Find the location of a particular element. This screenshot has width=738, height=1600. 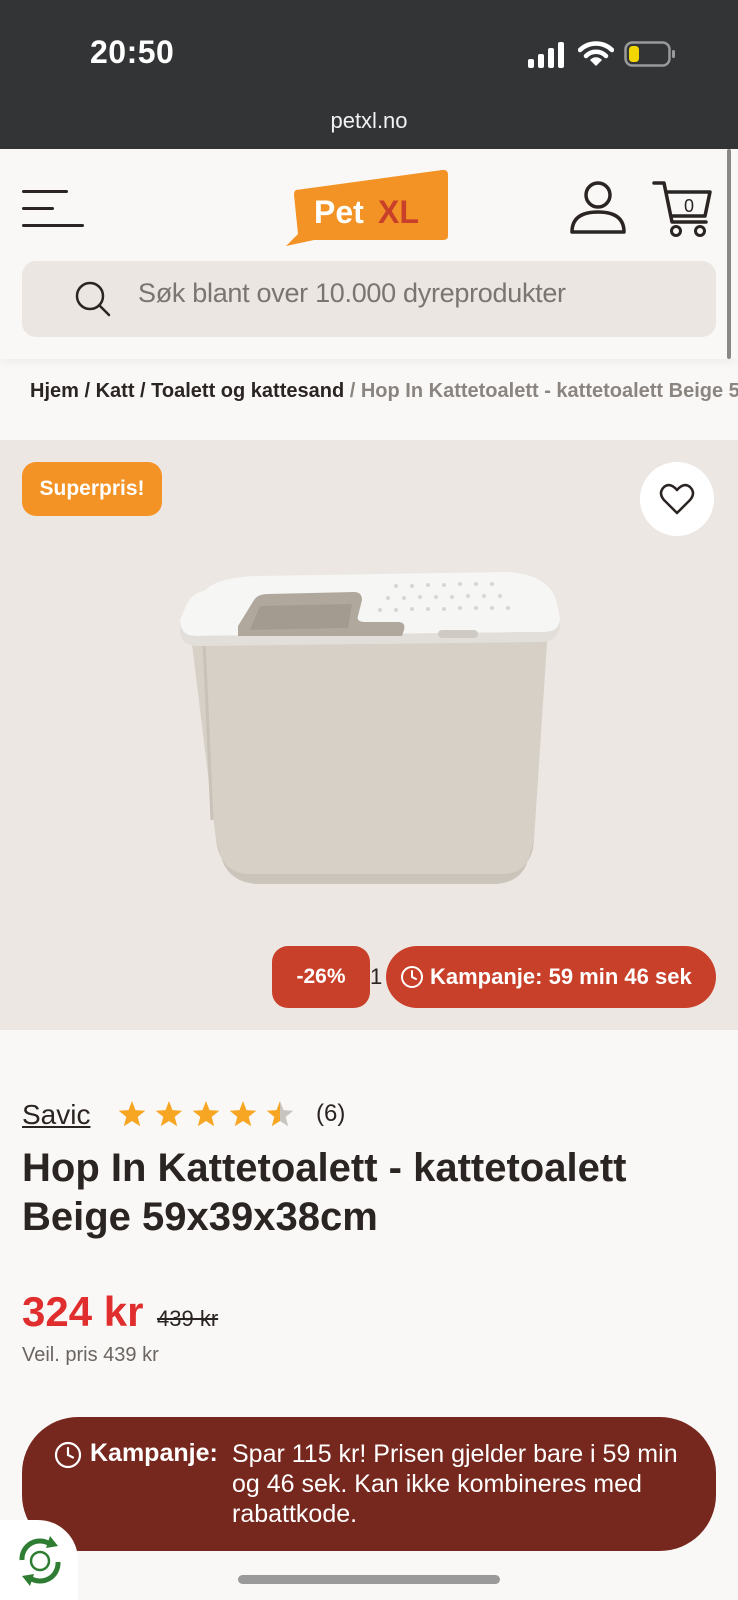

breadcrumb-item-toalett: Toalett og kattesand is located at coordinates (247, 391).